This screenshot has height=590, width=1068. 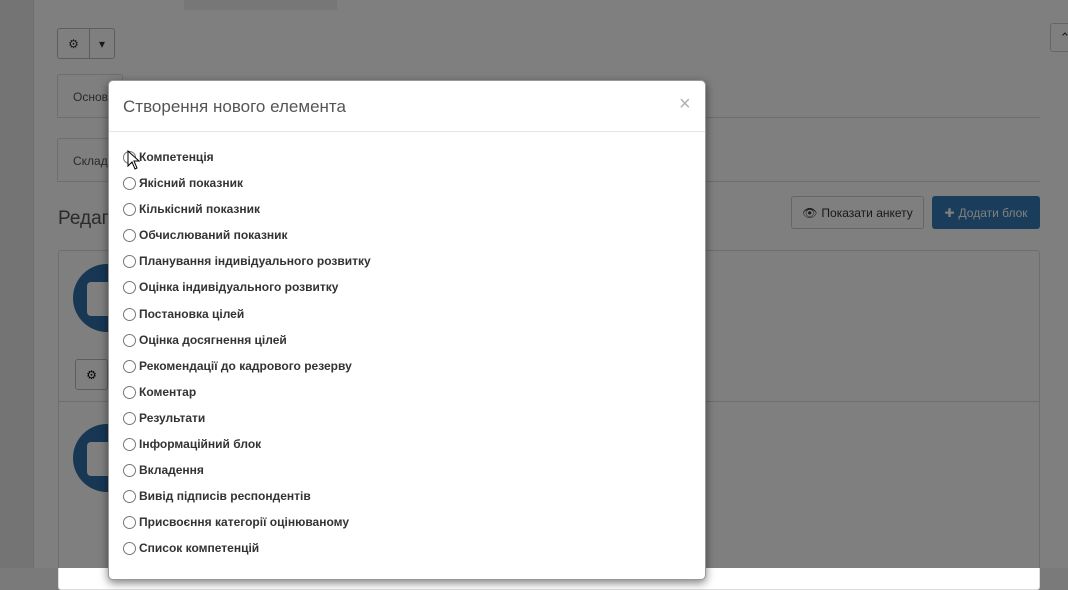 I want to click on option-comment: Коментар, so click(x=247, y=398).